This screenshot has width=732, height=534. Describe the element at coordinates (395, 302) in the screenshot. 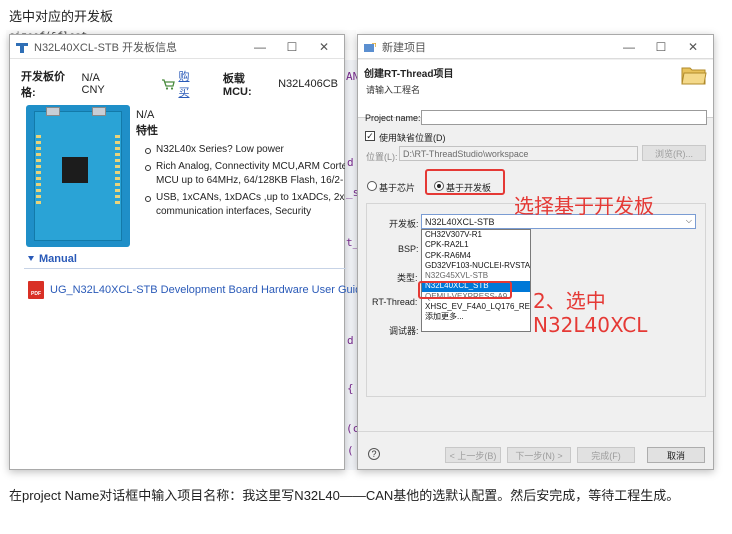

I see `rtthread-label: RT-Thread:` at that location.